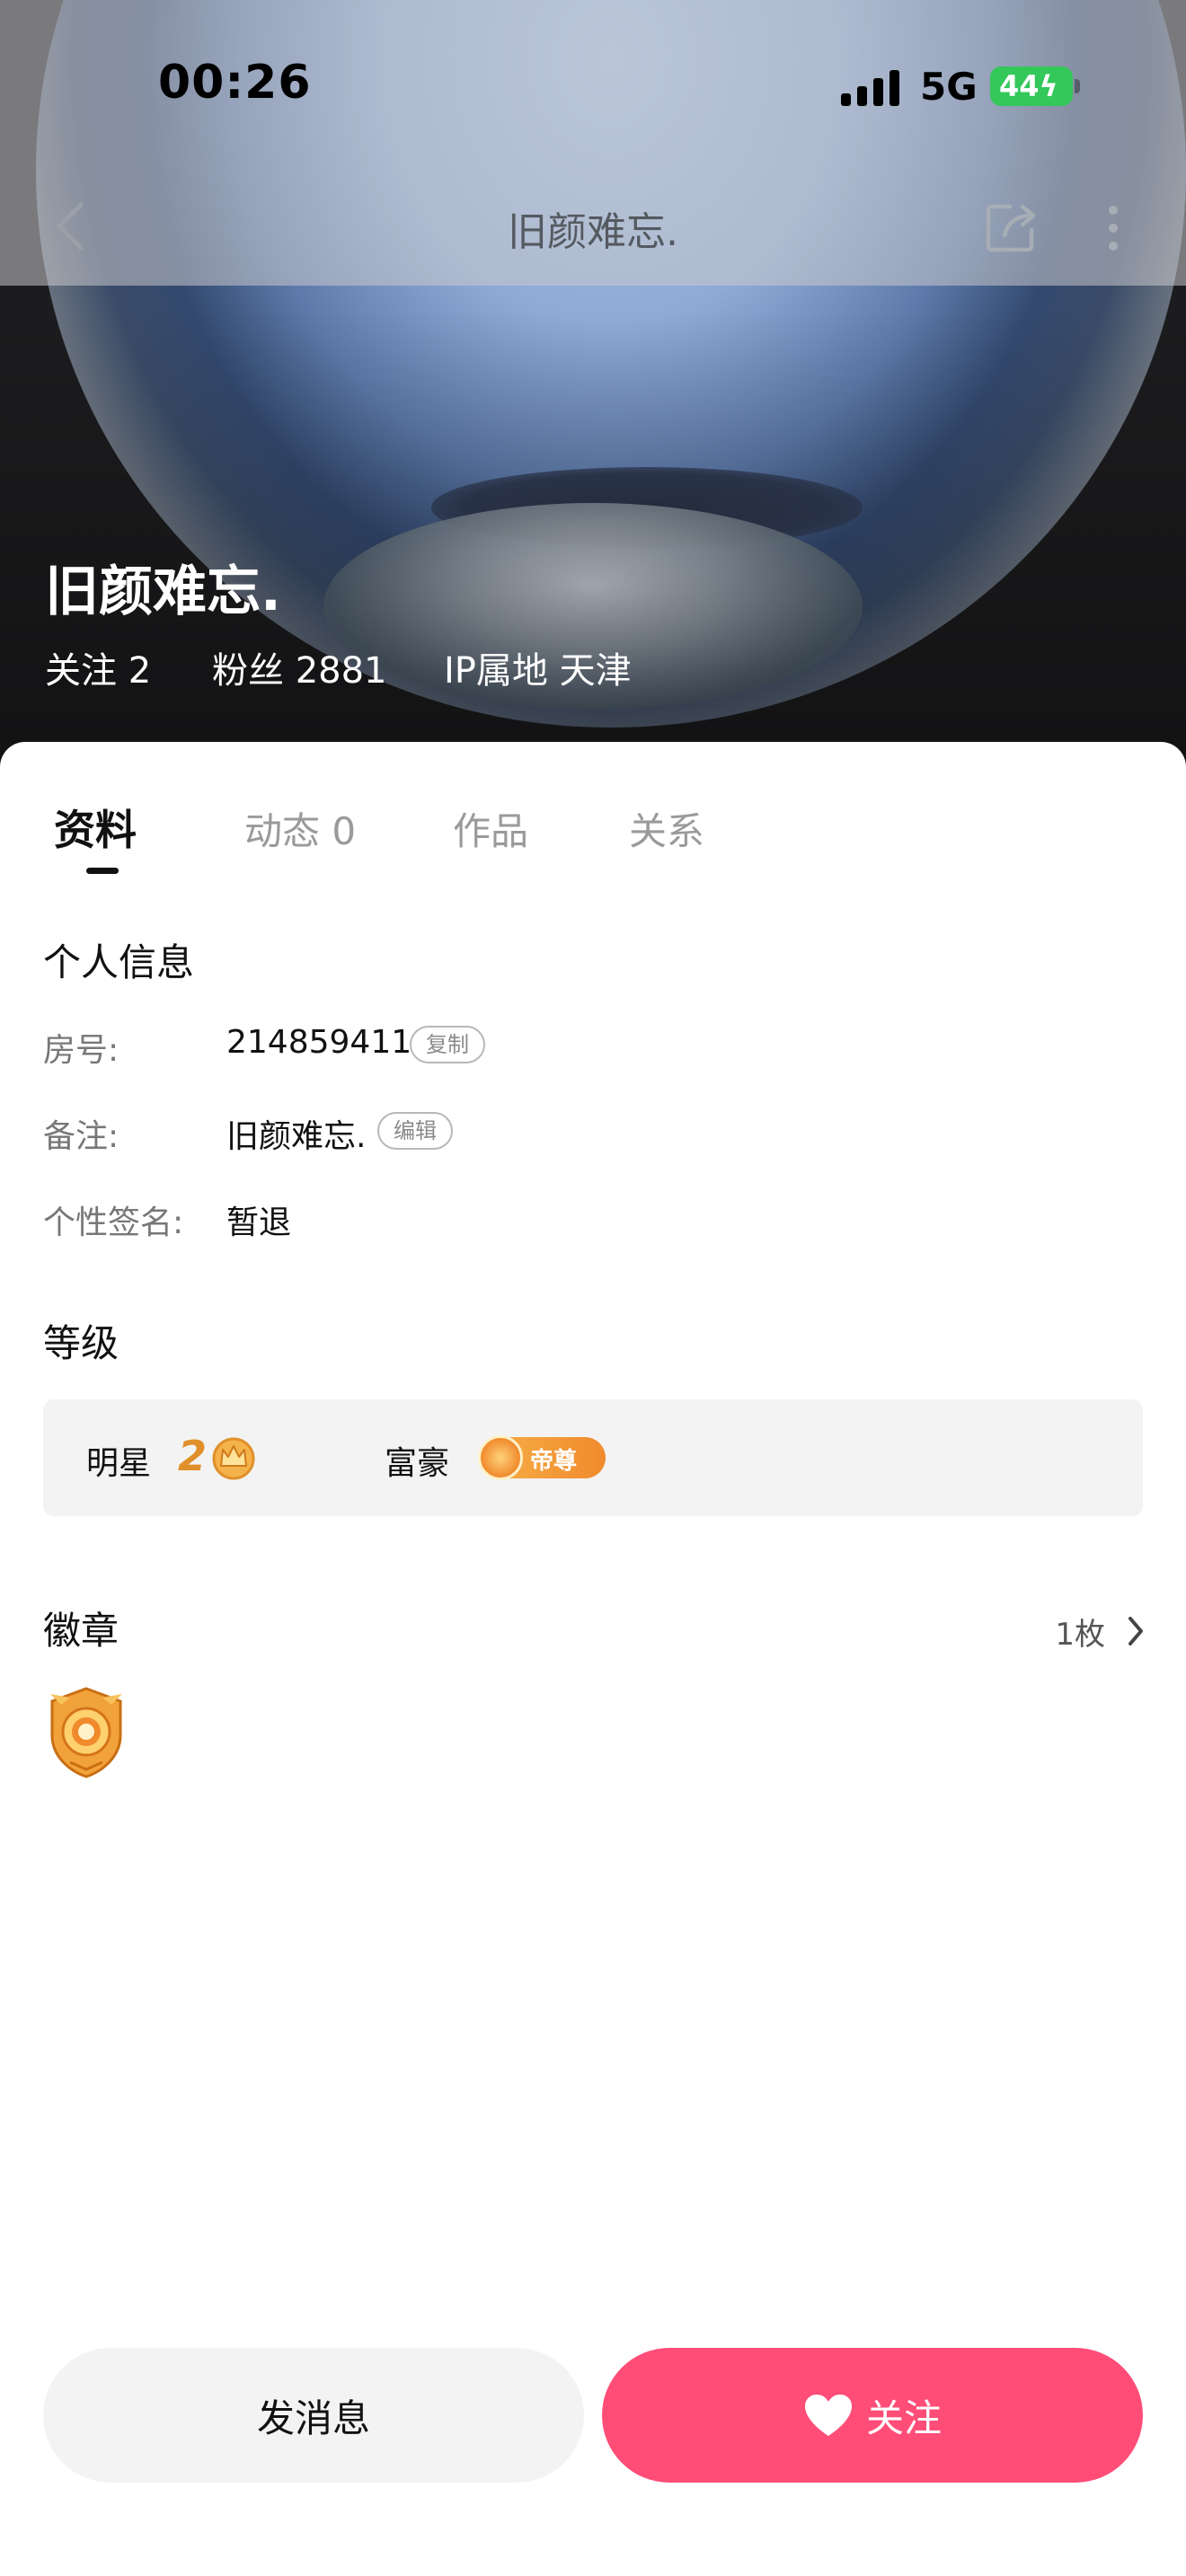 Image resolution: width=1186 pixels, height=2576 pixels. What do you see at coordinates (1048, 86) in the screenshot?
I see `charging-icon: ϟ` at bounding box center [1048, 86].